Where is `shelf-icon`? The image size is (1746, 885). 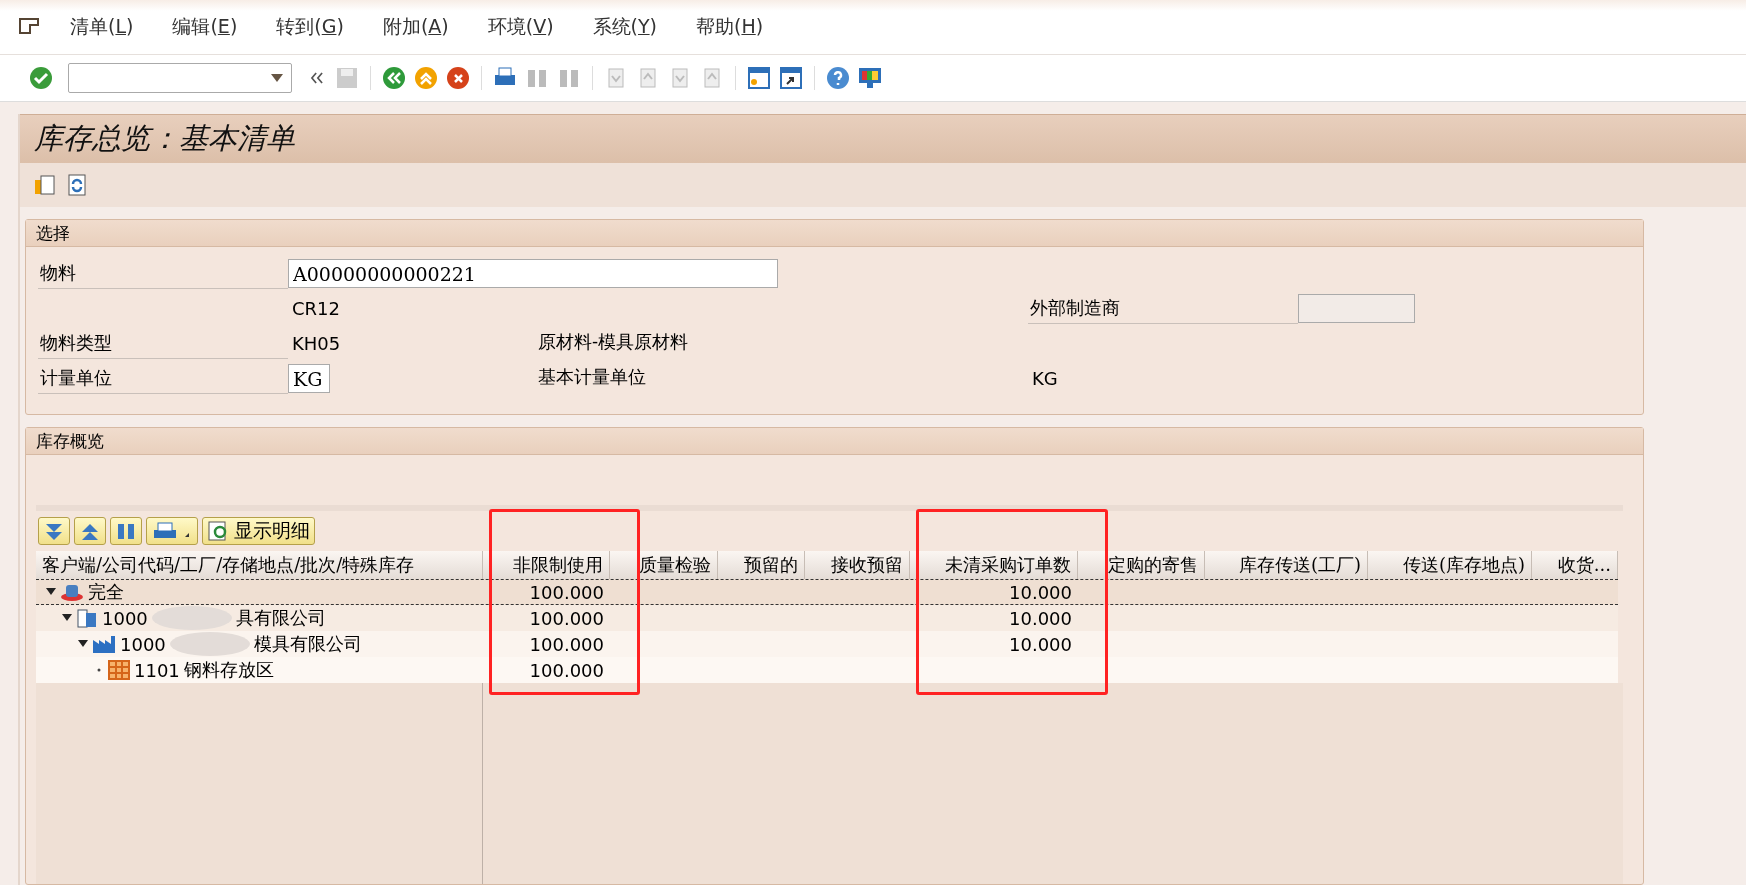
shelf-icon is located at coordinates (119, 670).